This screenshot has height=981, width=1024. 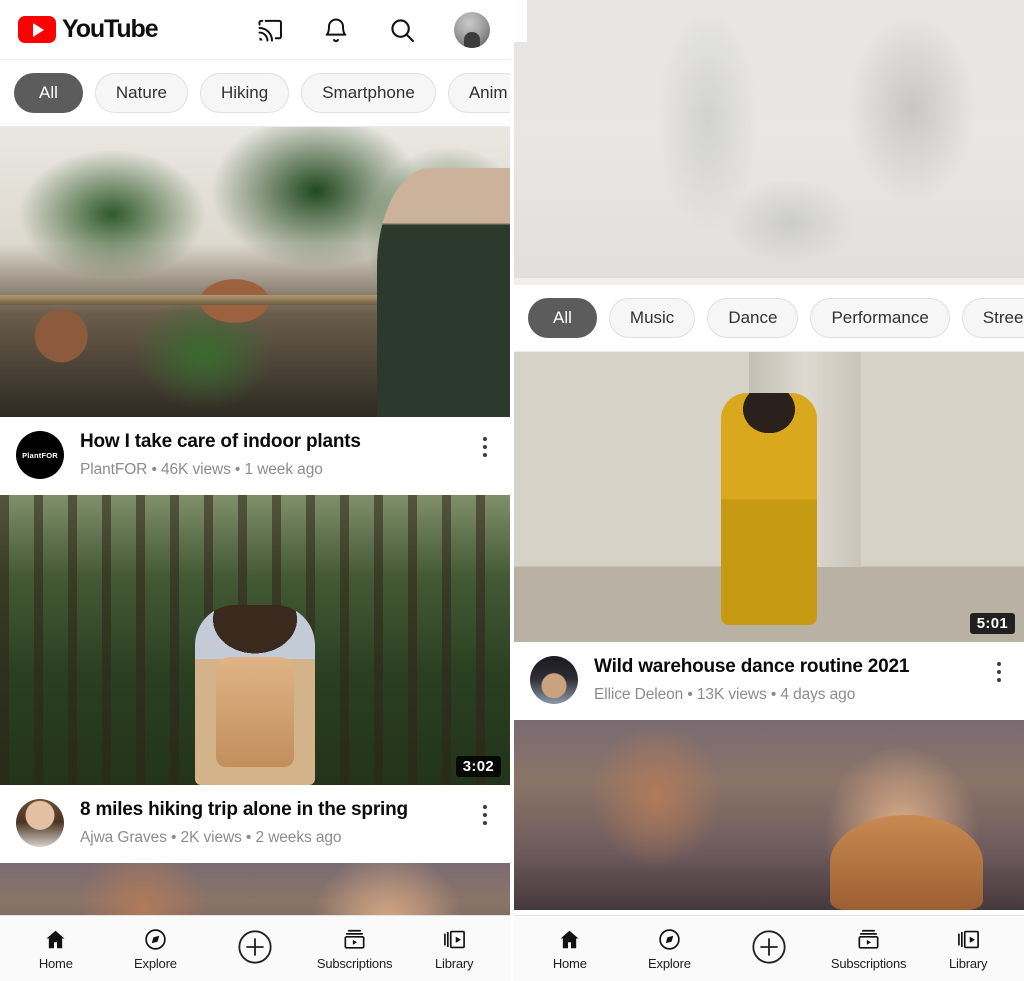 What do you see at coordinates (474, 398) in the screenshot?
I see `video-duration-badge: 10:32` at bounding box center [474, 398].